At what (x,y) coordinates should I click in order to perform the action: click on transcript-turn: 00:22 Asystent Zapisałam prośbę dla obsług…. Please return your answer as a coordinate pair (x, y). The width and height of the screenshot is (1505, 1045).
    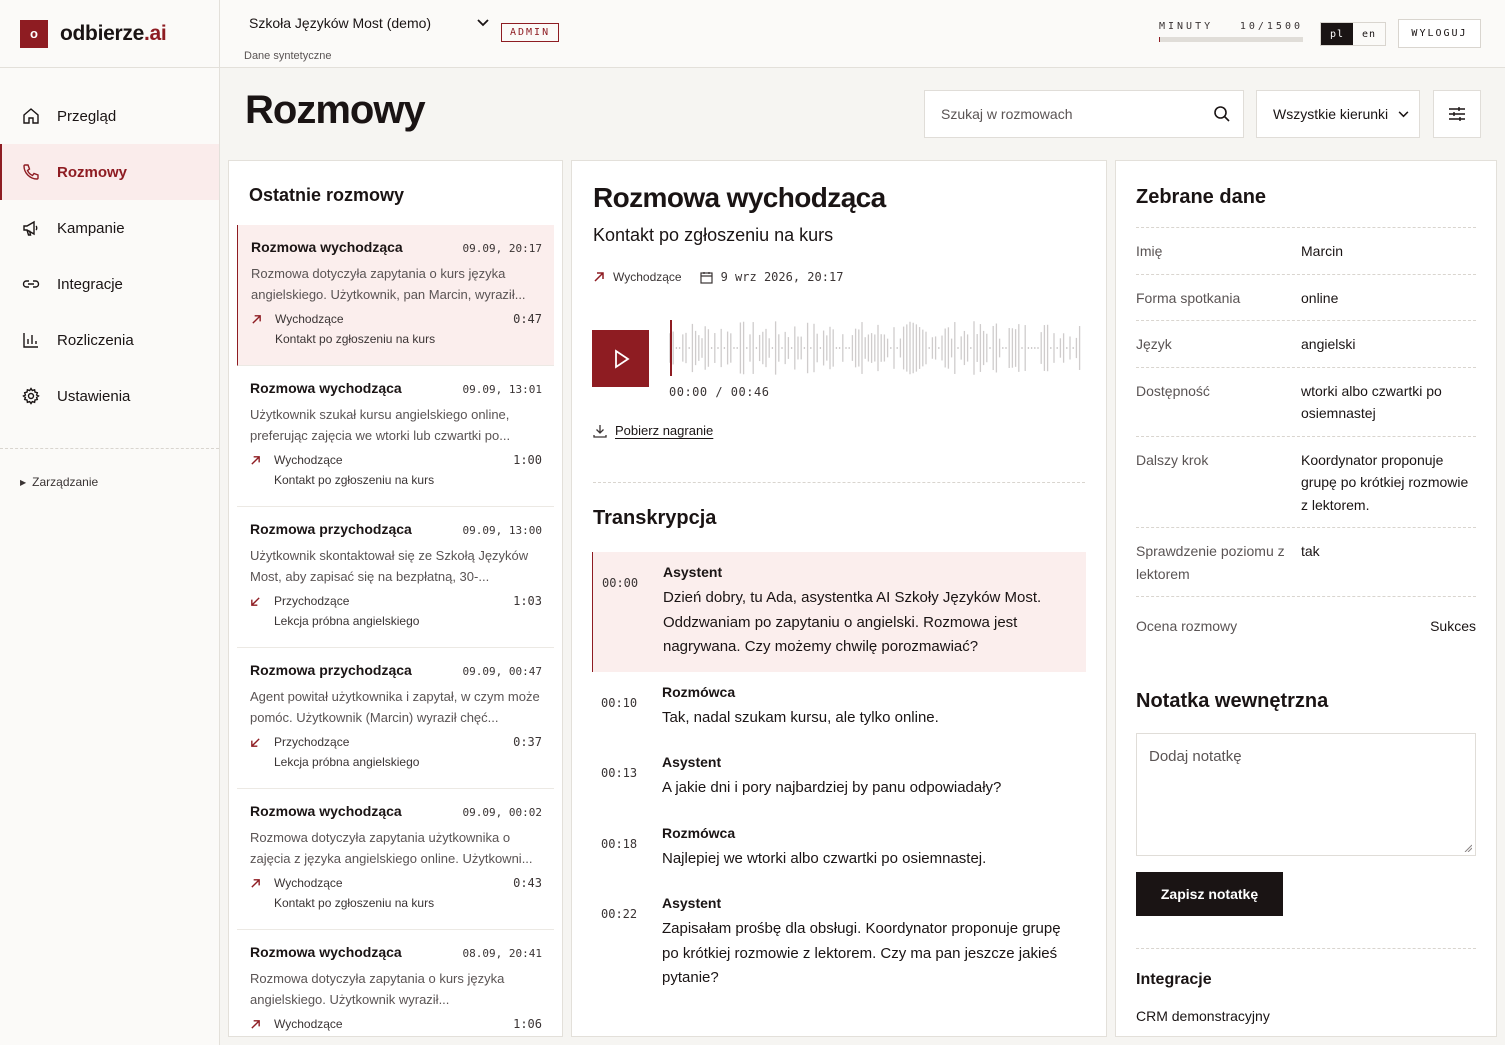
    Looking at the image, I should click on (839, 943).